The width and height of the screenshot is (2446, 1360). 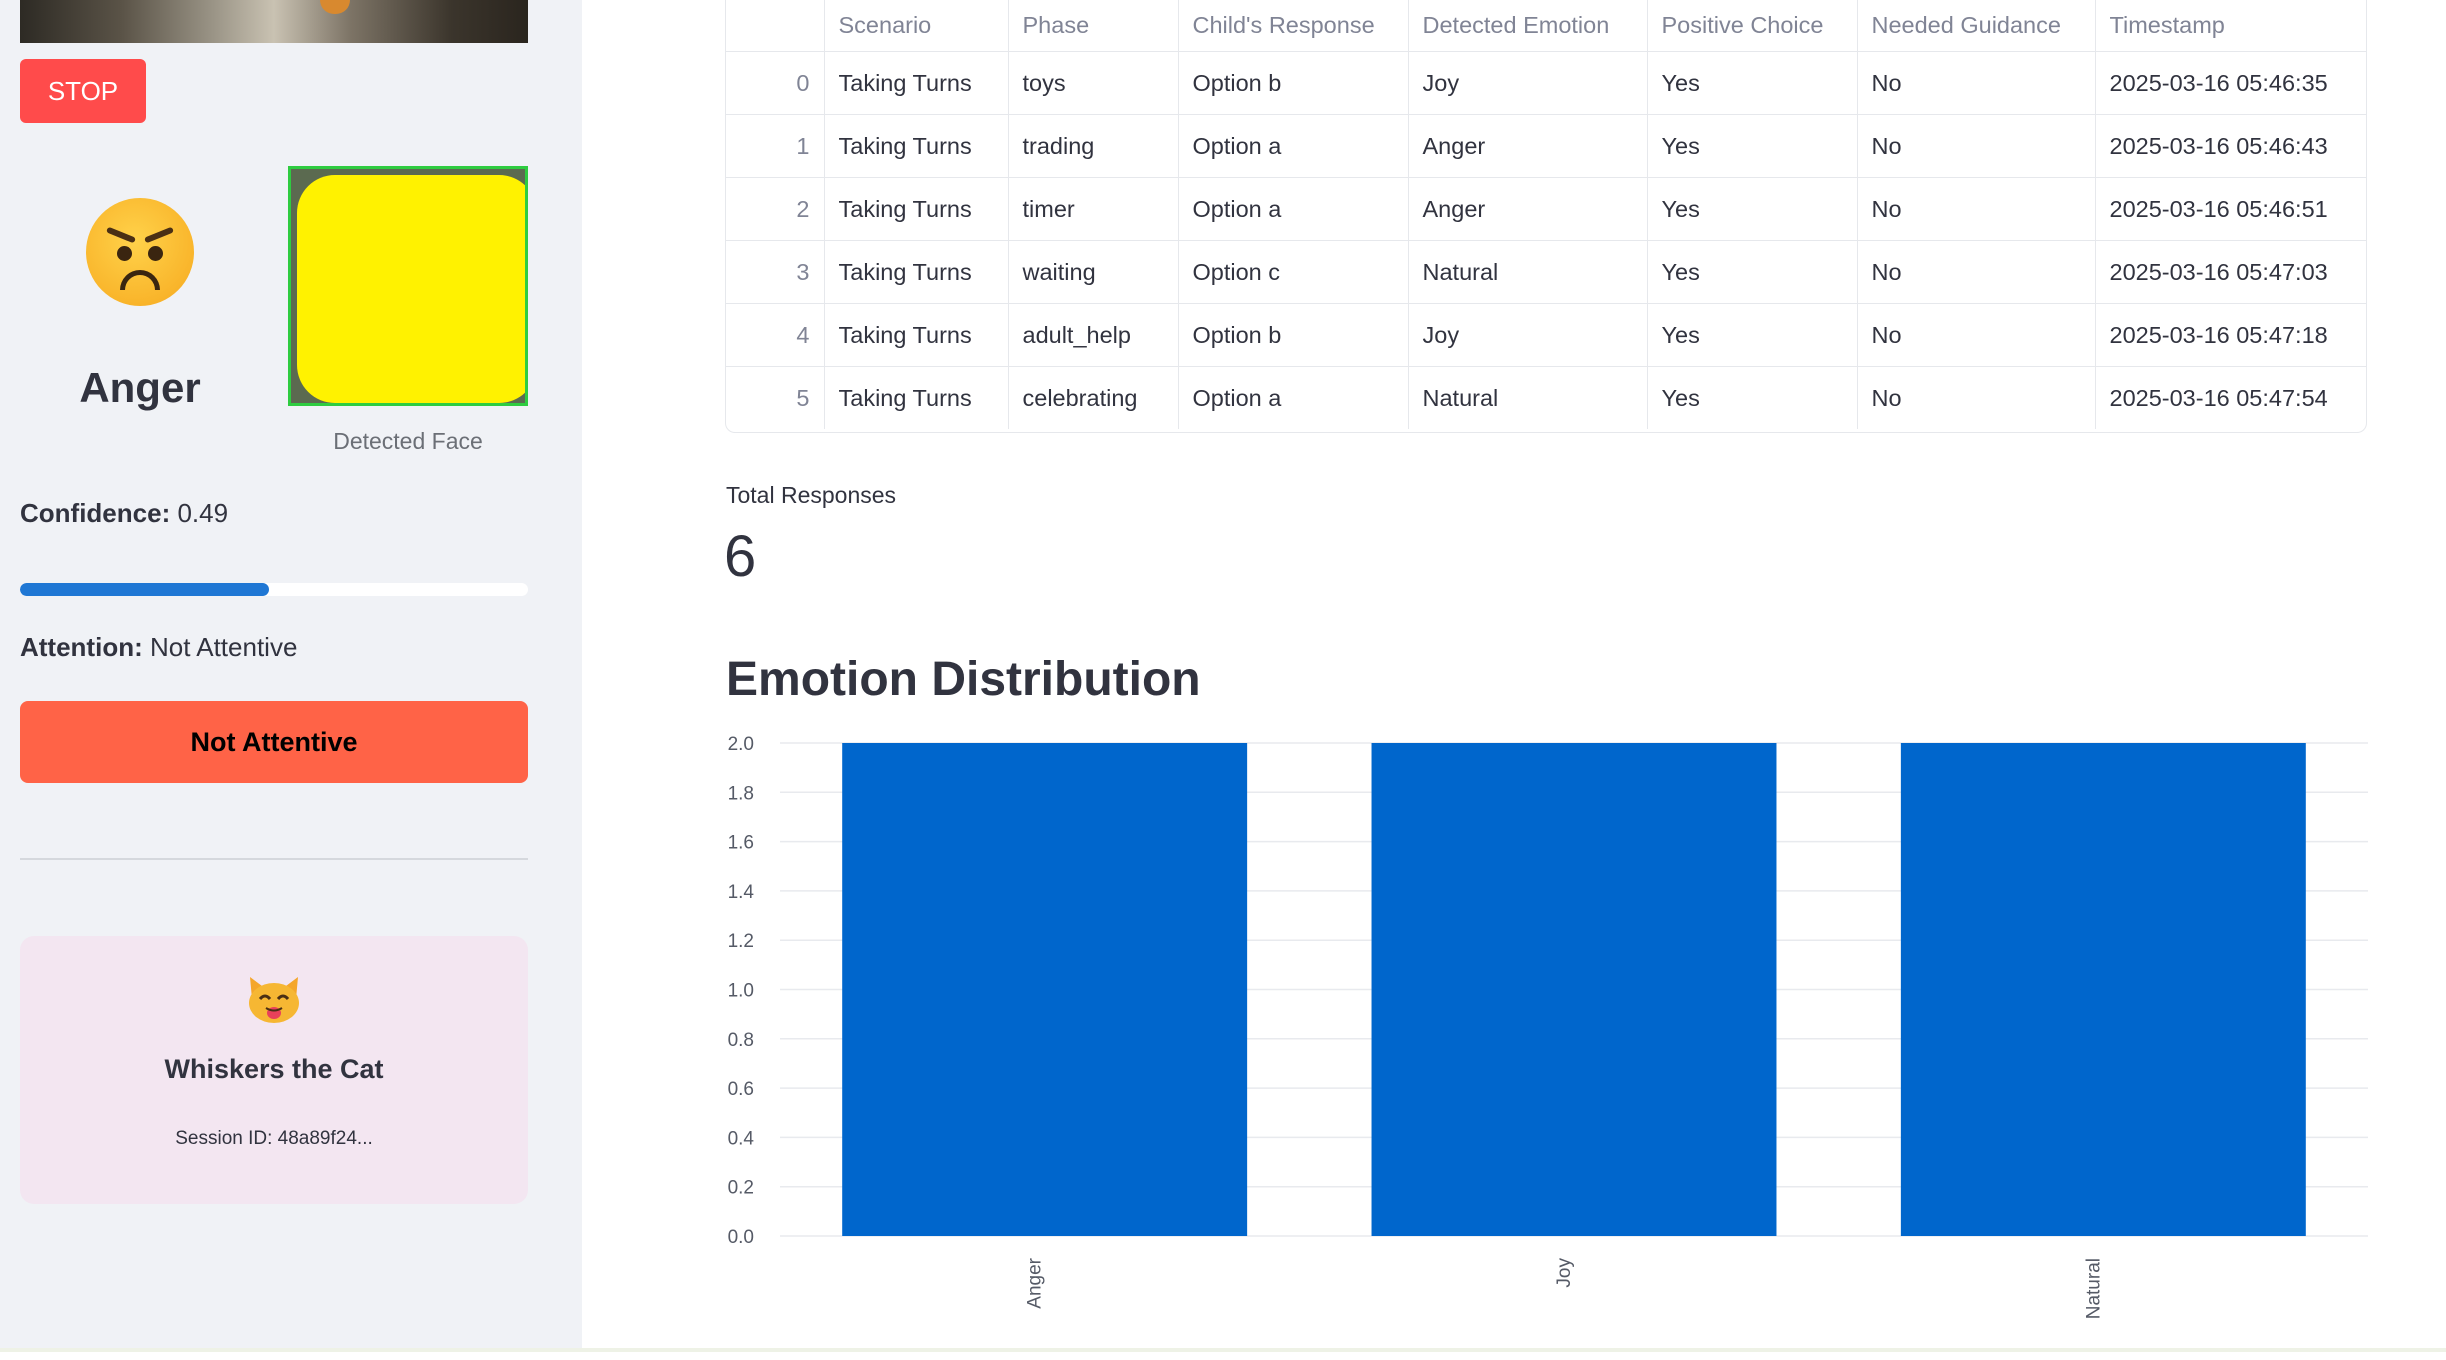 I want to click on table-cell: trading, so click(x=1093, y=146).